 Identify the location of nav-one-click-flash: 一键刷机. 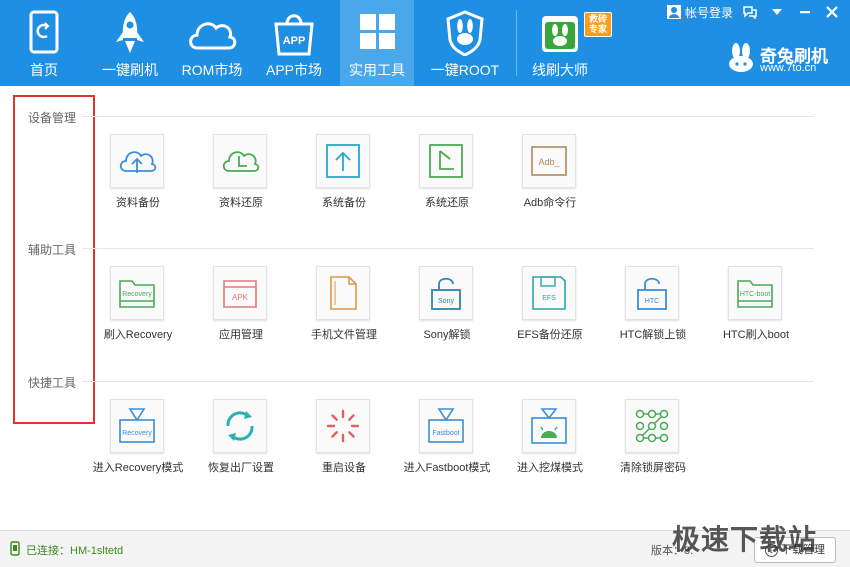
(130, 43).